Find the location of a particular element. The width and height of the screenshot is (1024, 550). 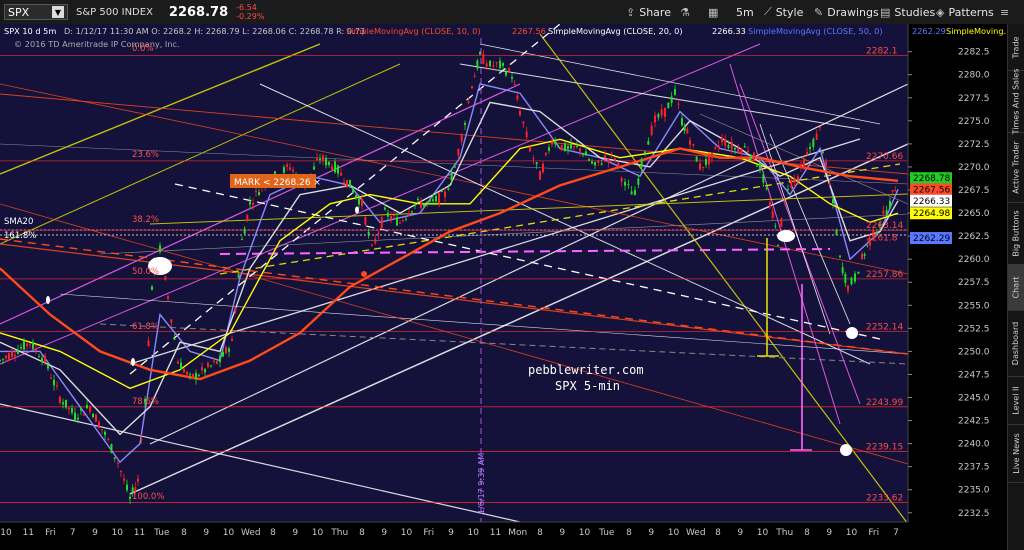

sidebar-tab-level-ii: Level II is located at coordinates (1016, 400).